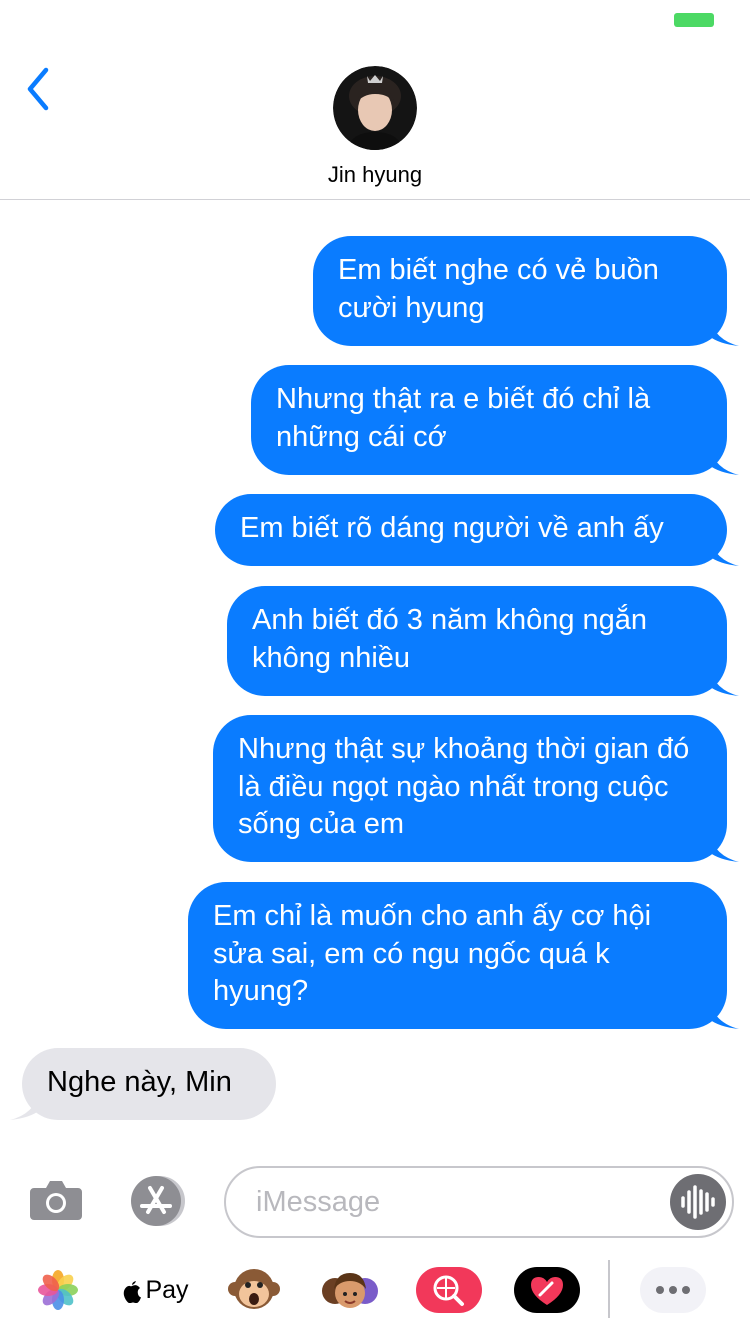 The image size is (750, 1334). I want to click on animoji-app-button, so click(254, 1290).